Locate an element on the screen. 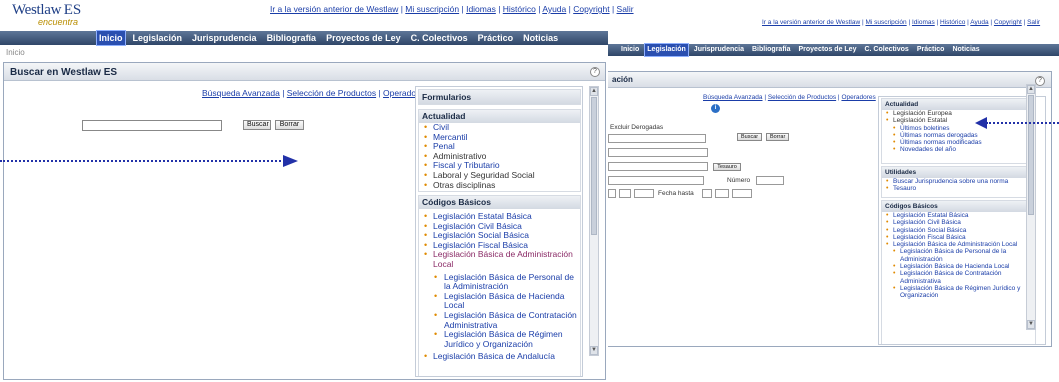 The image size is (1059, 382). date-to-year is located at coordinates (742, 193).